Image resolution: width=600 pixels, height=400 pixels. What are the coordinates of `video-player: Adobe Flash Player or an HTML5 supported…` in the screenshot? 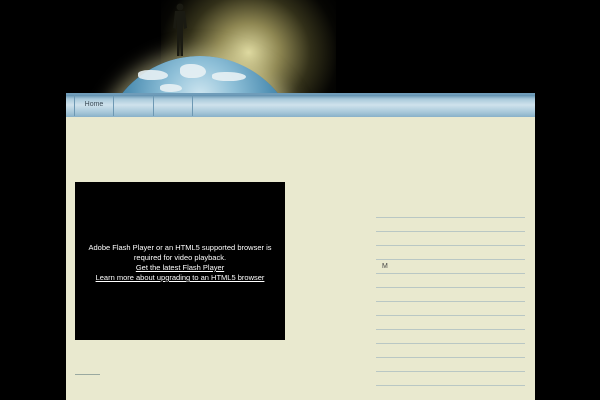 It's located at (180, 261).